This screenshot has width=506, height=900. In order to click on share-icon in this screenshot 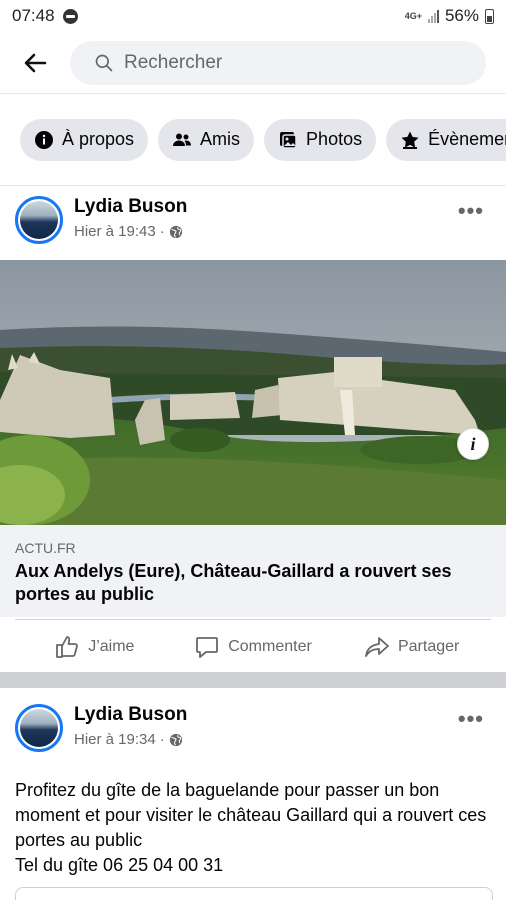, I will do `click(377, 646)`.